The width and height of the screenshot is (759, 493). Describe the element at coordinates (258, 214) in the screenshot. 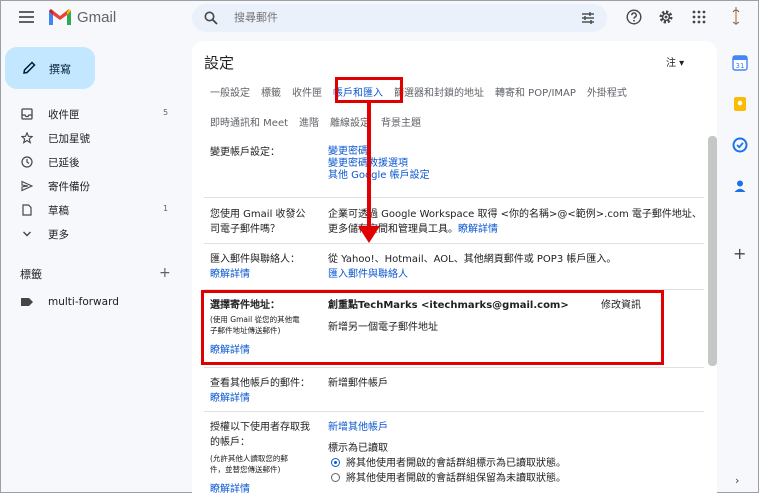

I see `row-label-line: 您使用 Gmail 收發公` at that location.